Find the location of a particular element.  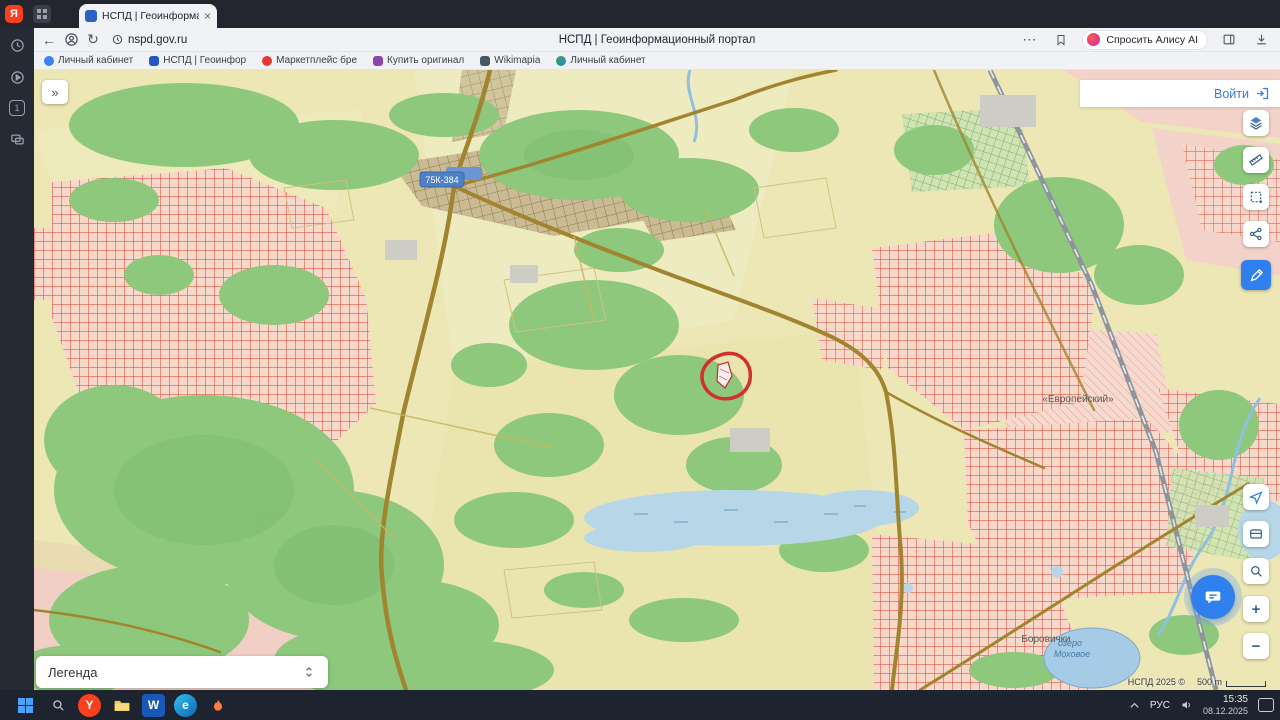

estate-label: «Европейский» is located at coordinates (1078, 399).